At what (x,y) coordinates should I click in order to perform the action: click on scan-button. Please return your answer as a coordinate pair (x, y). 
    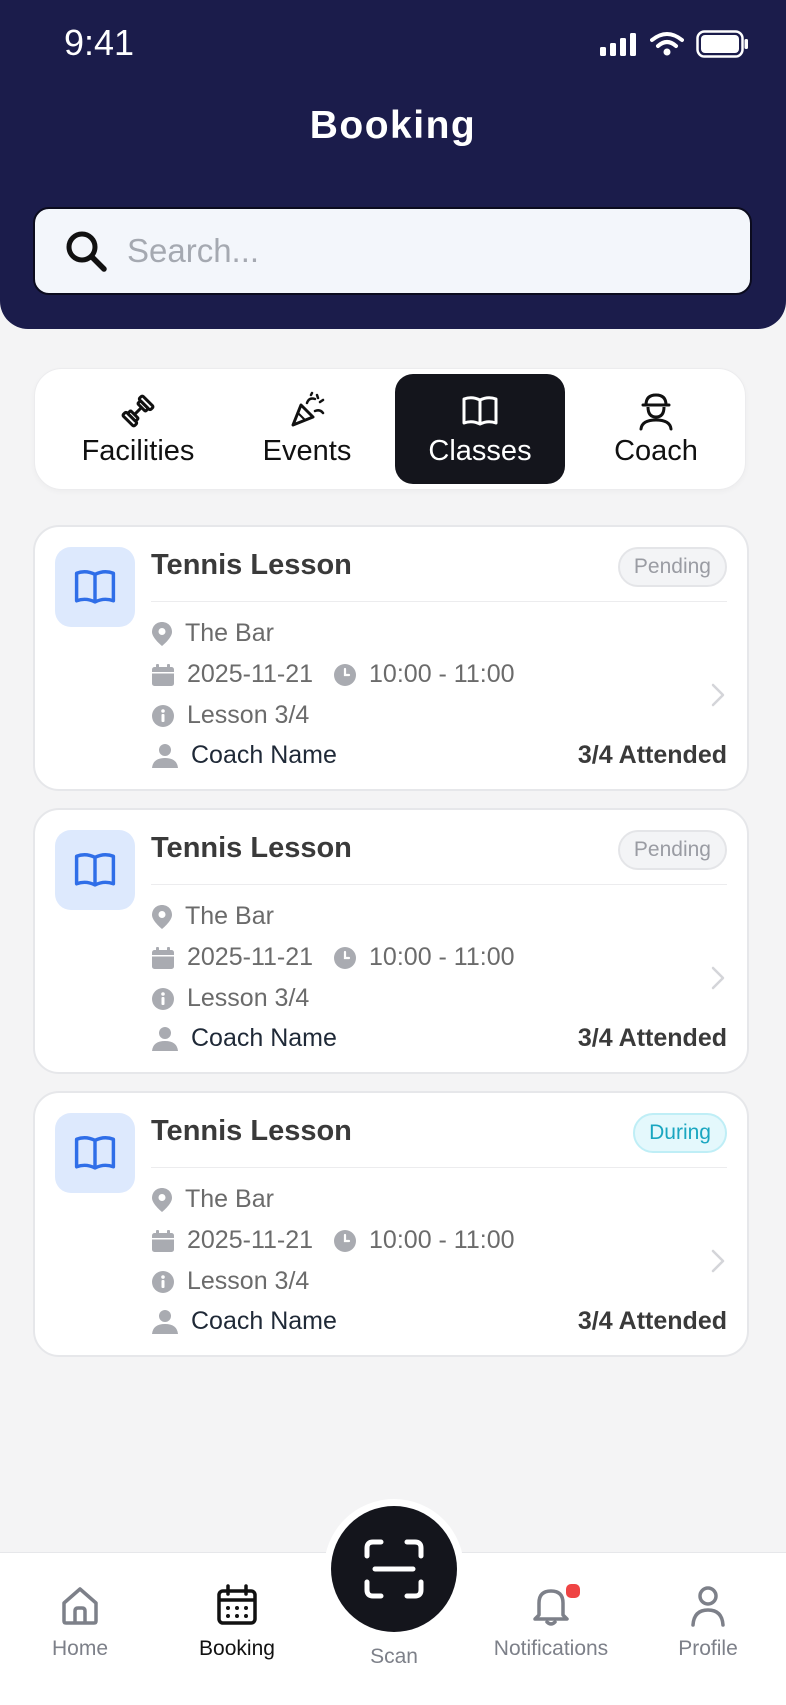
    Looking at the image, I should click on (394, 1569).